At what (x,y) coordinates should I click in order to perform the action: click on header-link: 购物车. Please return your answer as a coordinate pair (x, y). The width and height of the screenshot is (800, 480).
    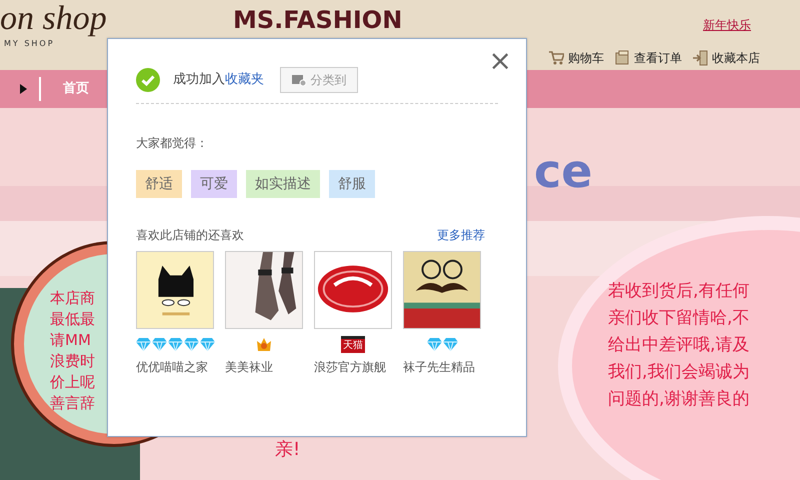
    Looking at the image, I should click on (576, 58).